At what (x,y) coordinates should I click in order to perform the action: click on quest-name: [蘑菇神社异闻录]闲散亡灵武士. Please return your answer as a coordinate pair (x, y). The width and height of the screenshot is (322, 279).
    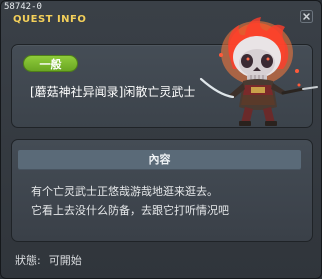
    Looking at the image, I should click on (113, 92).